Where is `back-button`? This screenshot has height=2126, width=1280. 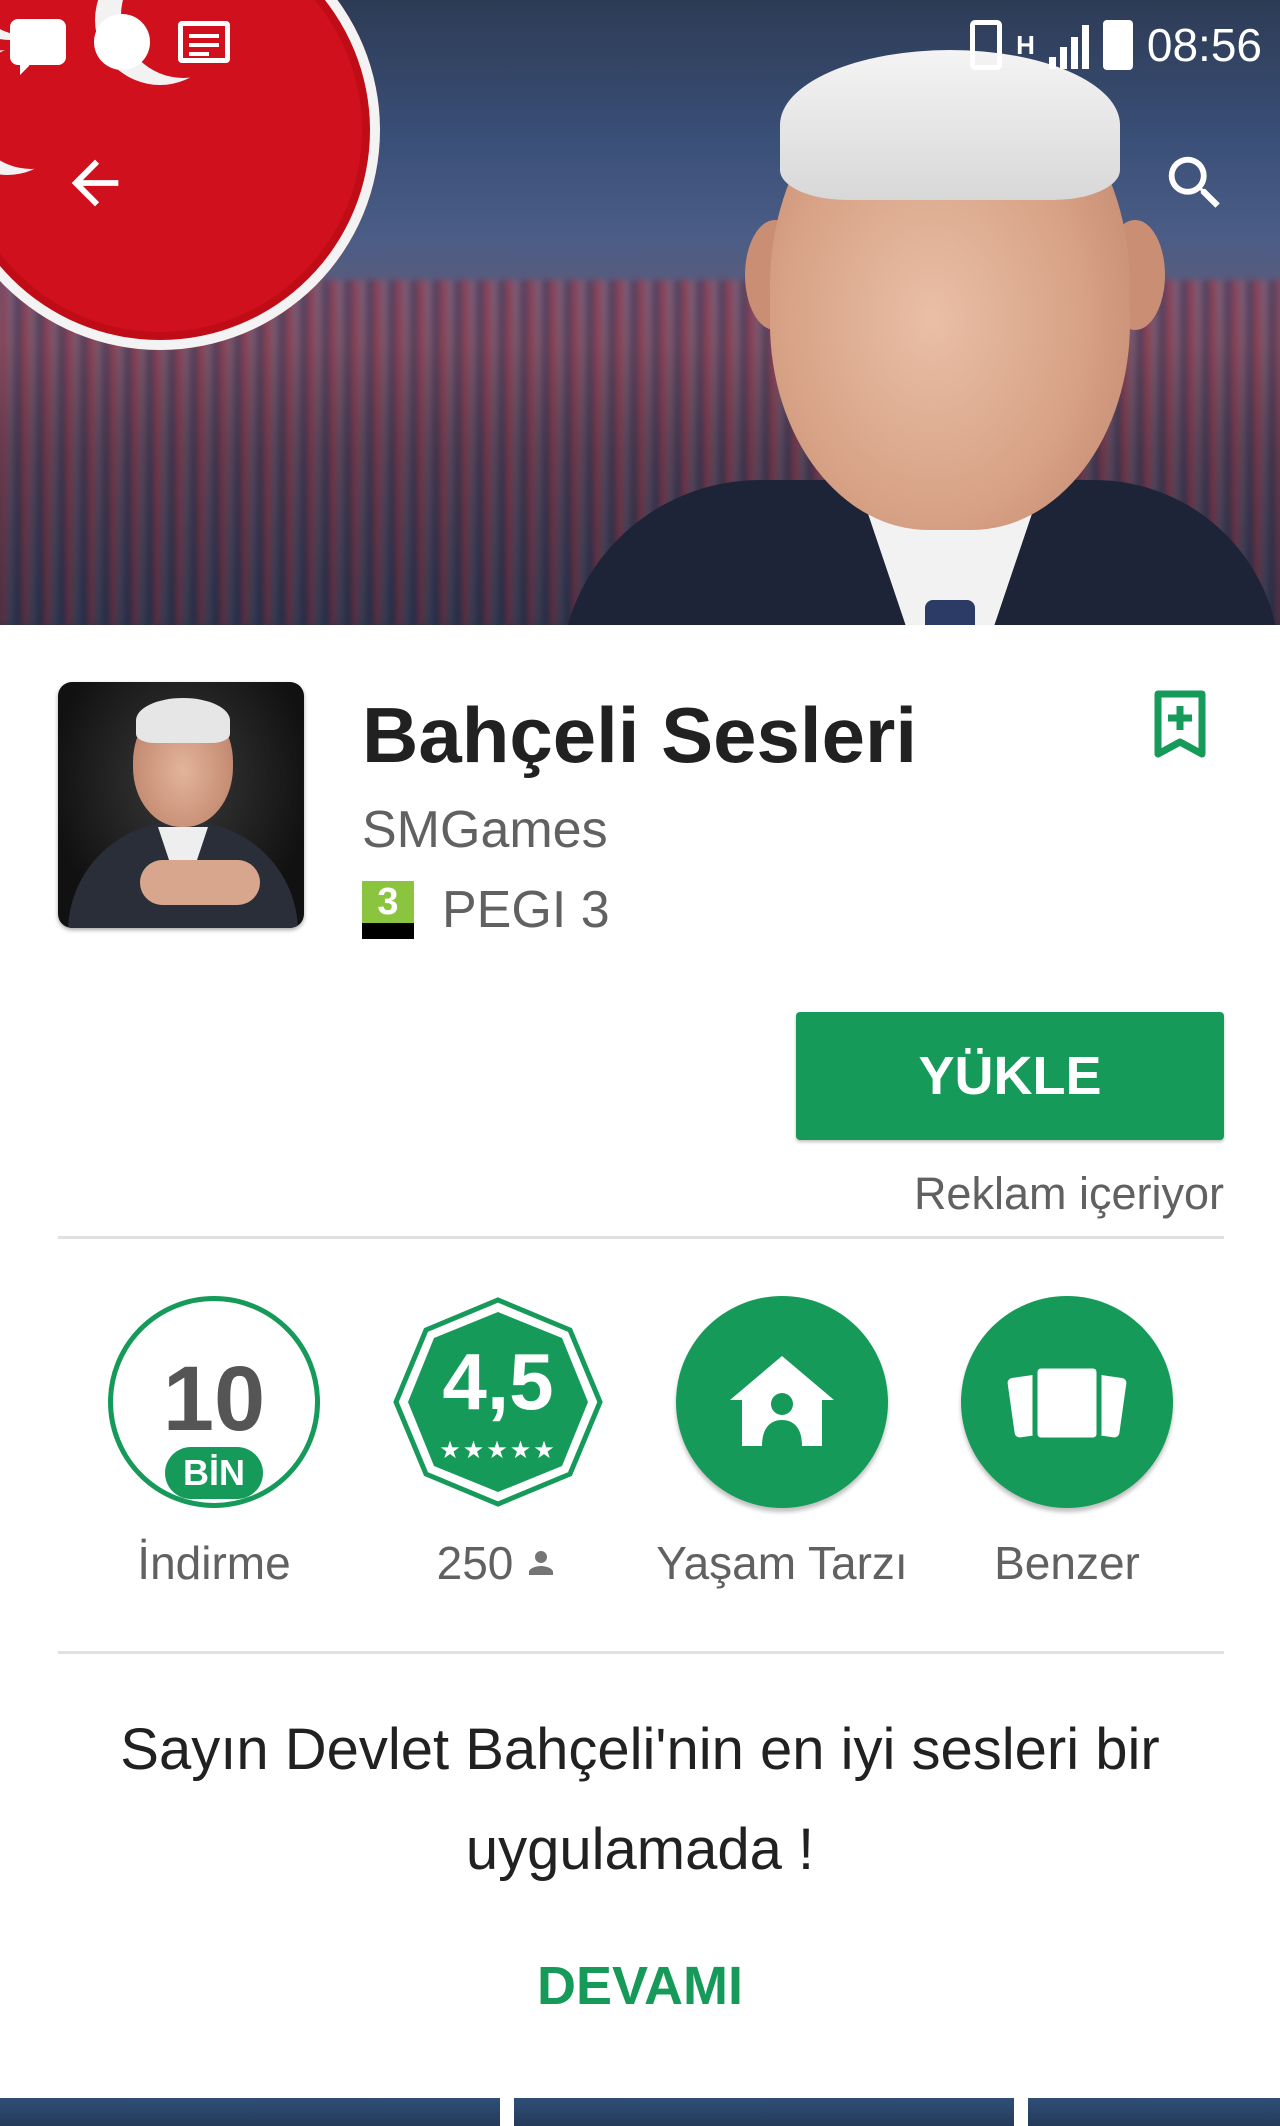
back-button is located at coordinates (95, 183).